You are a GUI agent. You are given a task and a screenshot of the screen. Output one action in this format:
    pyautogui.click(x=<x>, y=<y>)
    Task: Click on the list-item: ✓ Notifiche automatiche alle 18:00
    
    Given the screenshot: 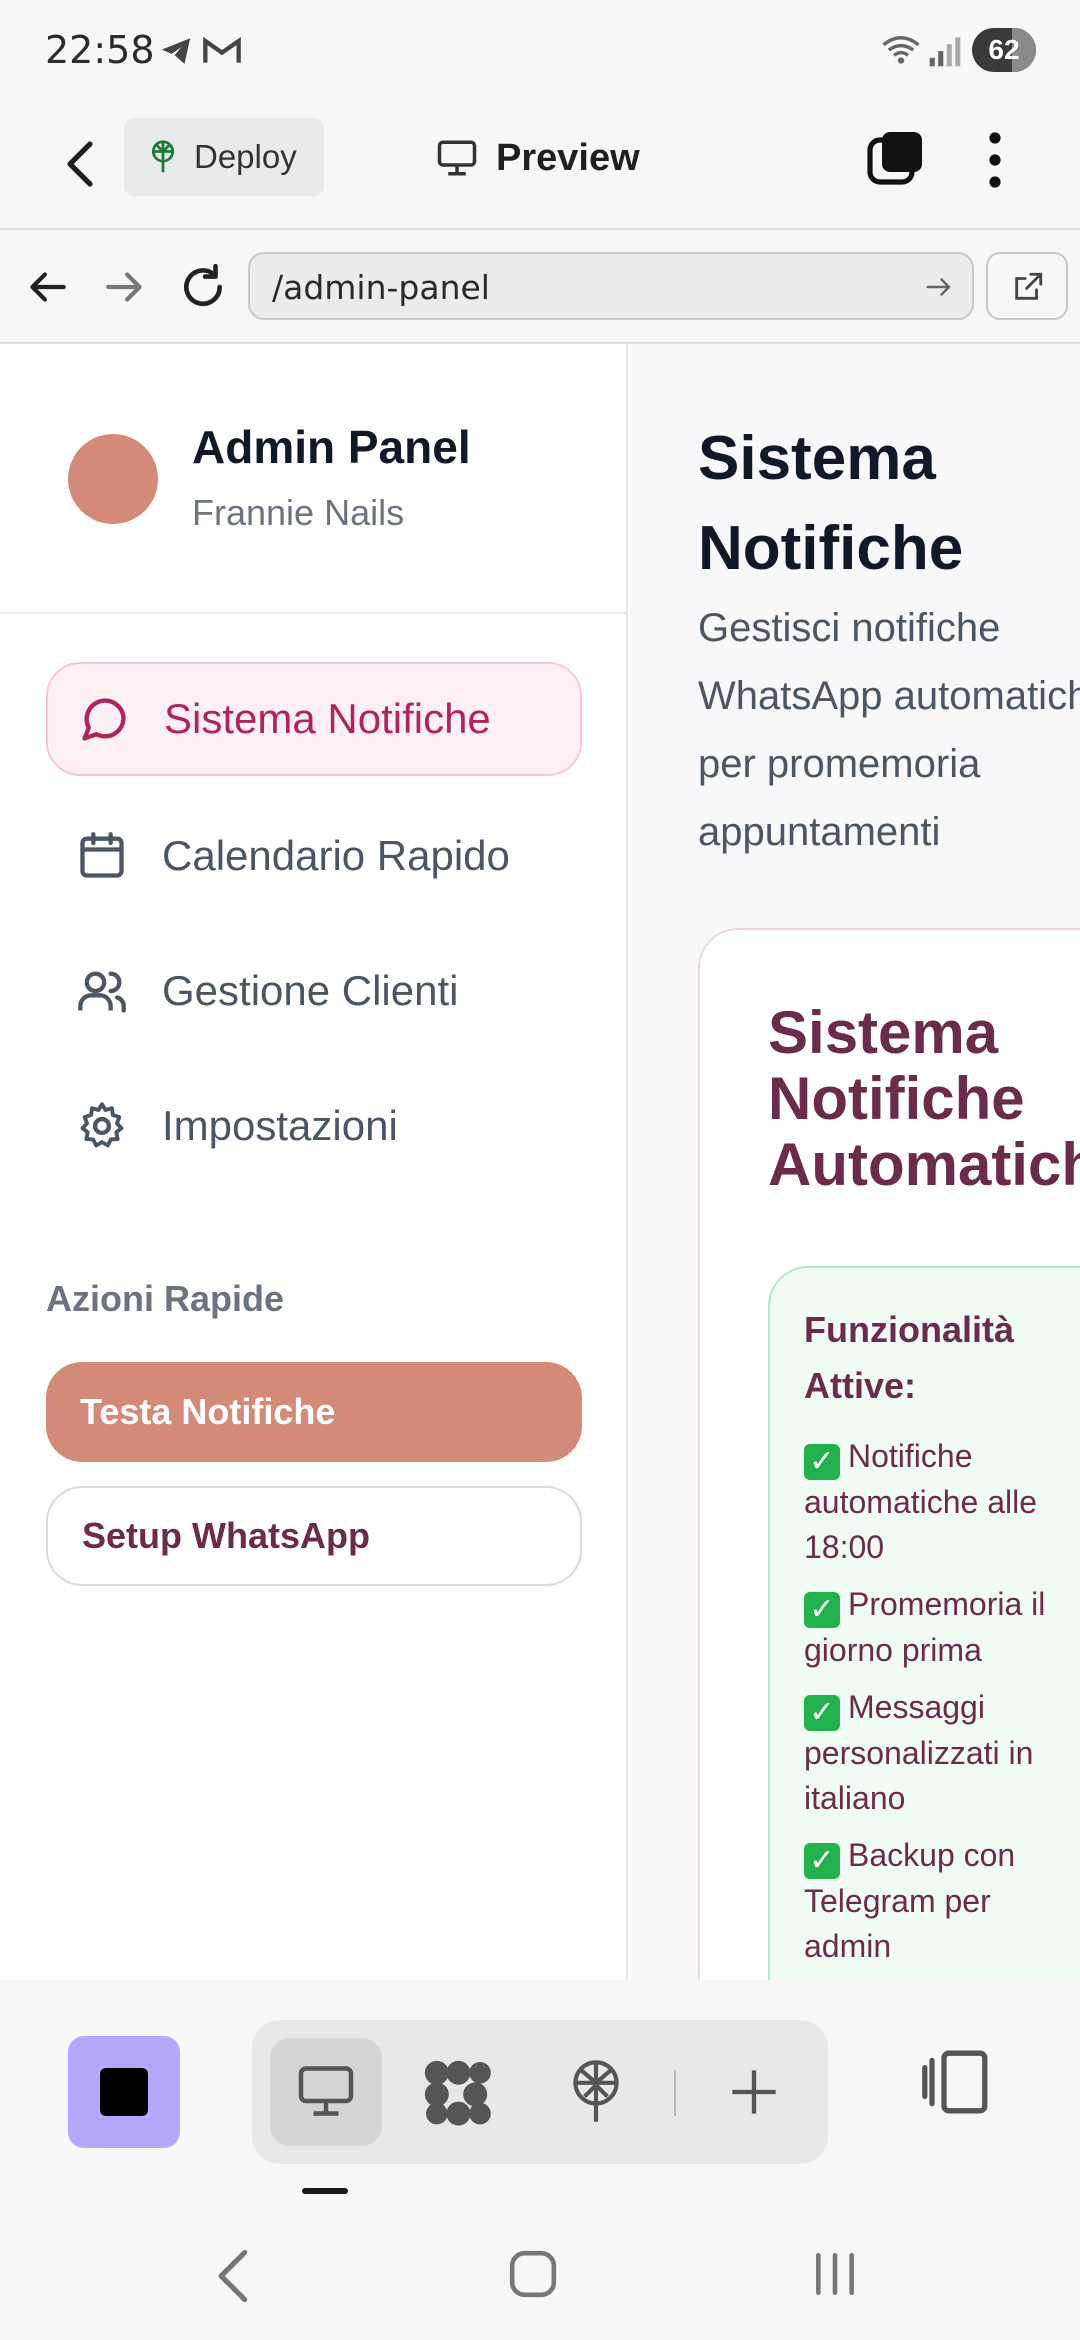 What is the action you would take?
    pyautogui.click(x=921, y=1501)
    